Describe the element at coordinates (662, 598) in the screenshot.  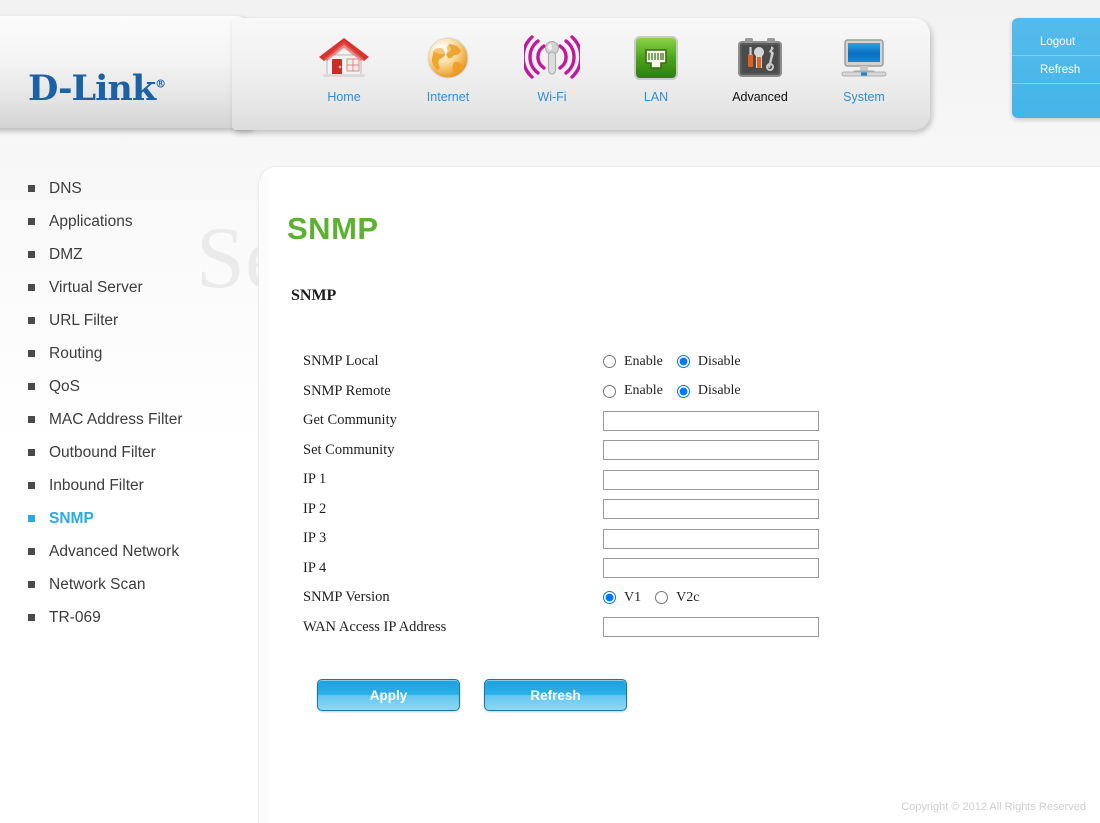
I see `snmp-version-v2c-radio` at that location.